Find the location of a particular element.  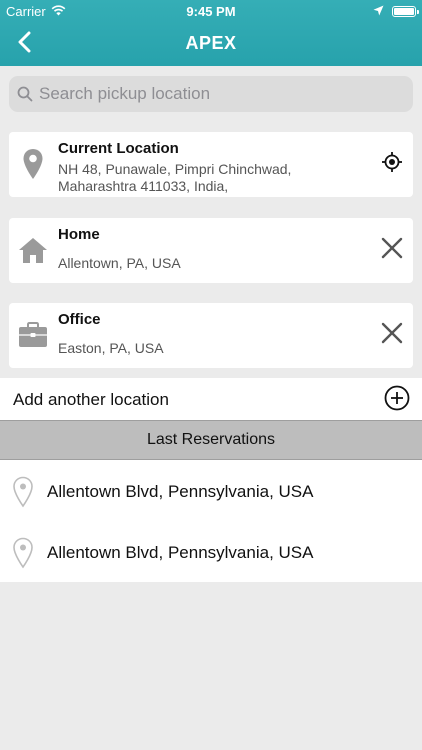

locate-me-button is located at coordinates (392, 164).